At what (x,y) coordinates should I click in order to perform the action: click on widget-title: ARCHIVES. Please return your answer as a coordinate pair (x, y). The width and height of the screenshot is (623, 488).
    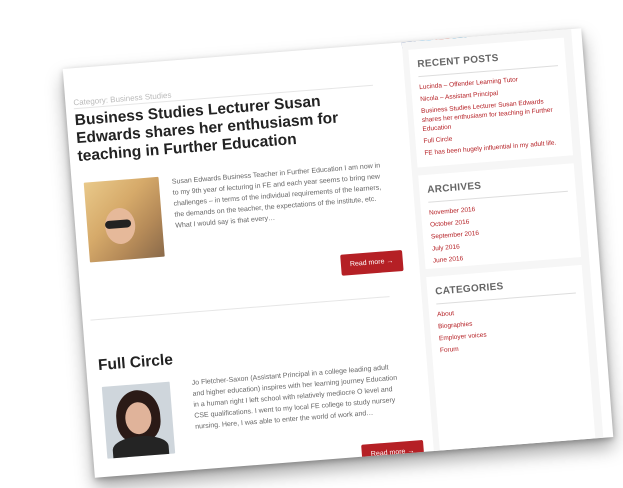
    Looking at the image, I should click on (454, 188).